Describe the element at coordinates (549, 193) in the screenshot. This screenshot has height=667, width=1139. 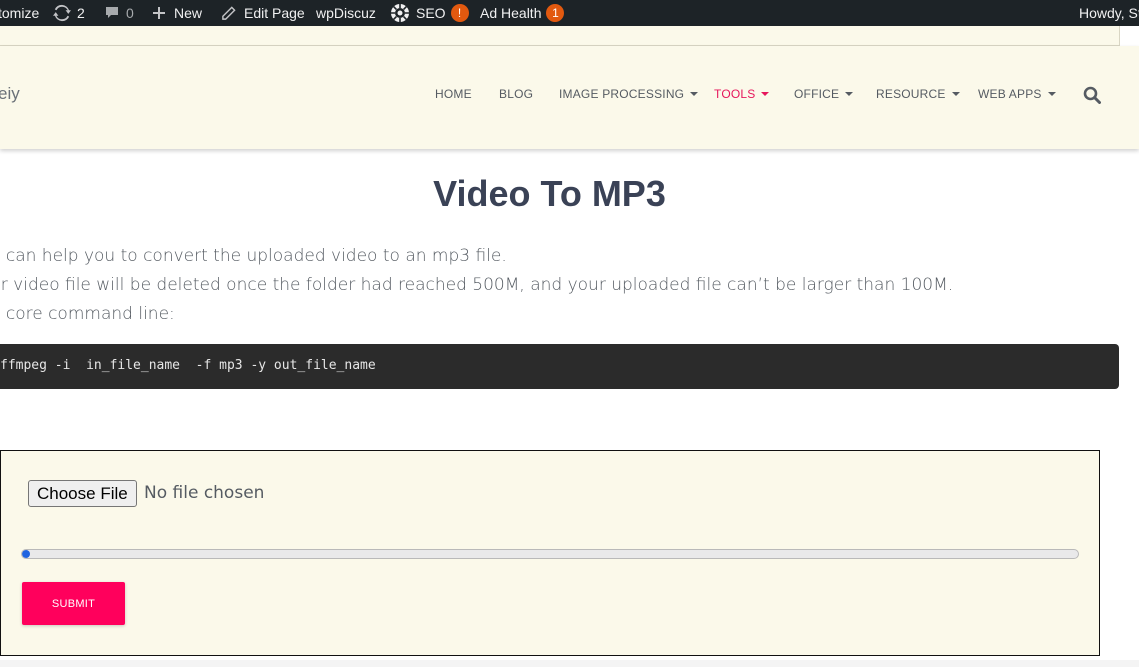
I see `page-title: Video To MP3` at that location.